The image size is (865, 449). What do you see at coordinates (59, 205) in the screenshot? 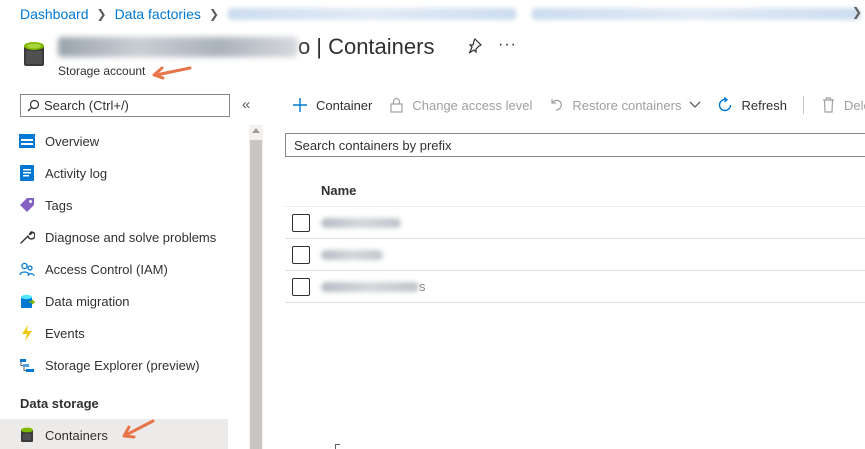
I see `sidebar-item-label: Tags` at bounding box center [59, 205].